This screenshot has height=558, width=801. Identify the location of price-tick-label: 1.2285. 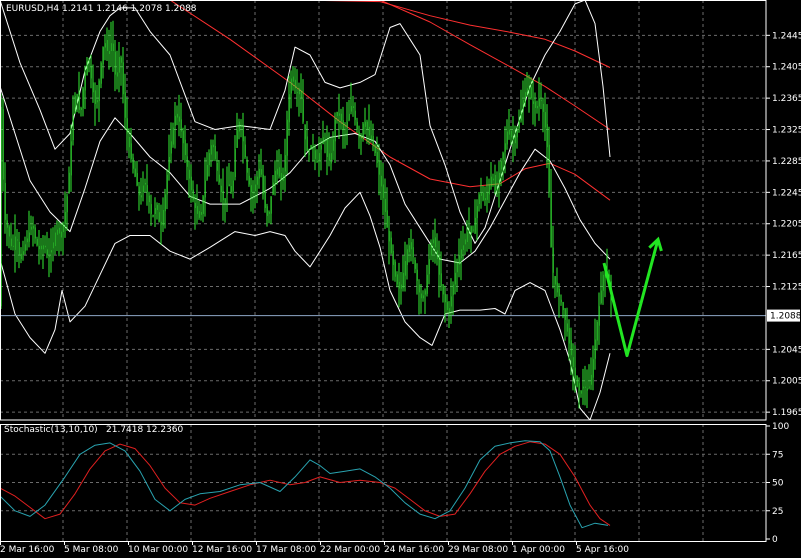
(786, 162).